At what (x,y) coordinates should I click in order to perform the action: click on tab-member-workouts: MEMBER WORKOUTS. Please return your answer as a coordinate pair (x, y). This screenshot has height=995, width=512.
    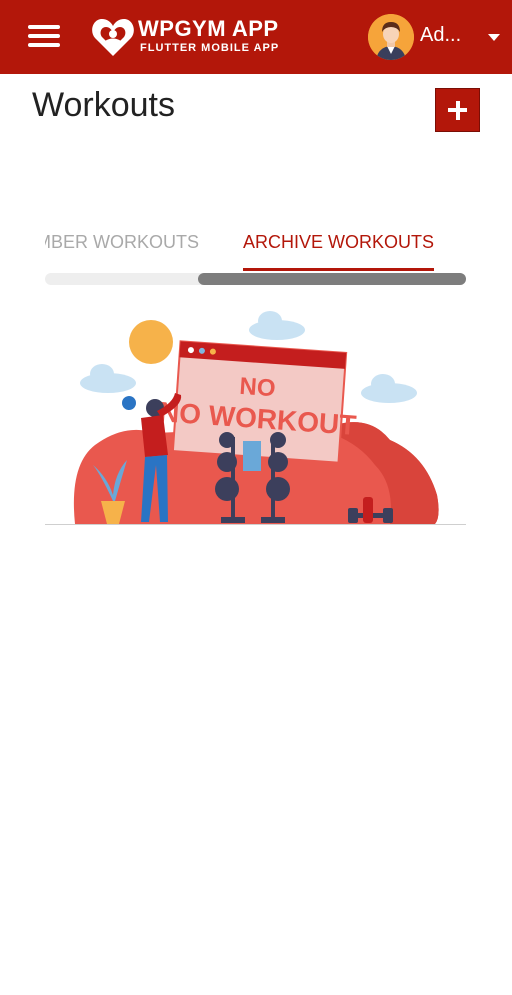
    Looking at the image, I should click on (122, 242).